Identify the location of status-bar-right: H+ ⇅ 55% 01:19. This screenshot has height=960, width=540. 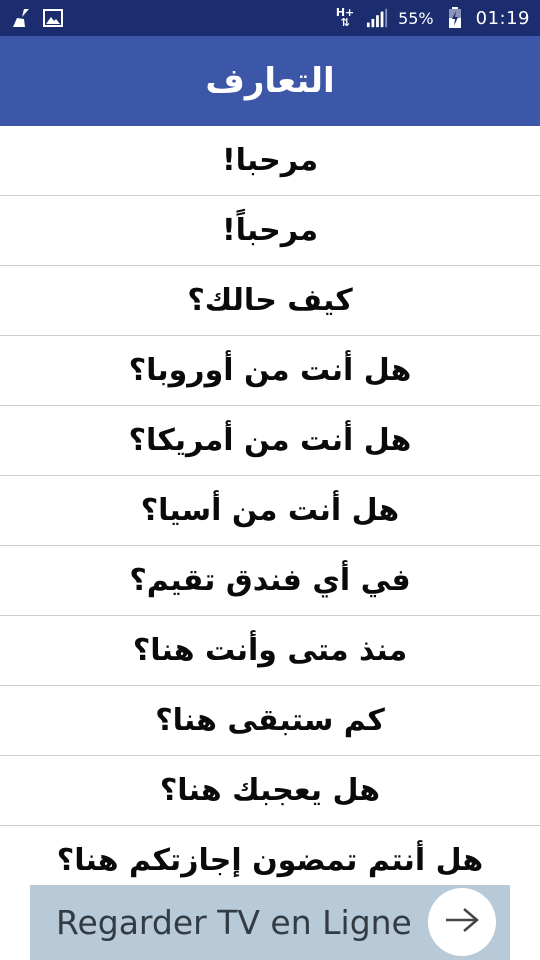
(432, 18).